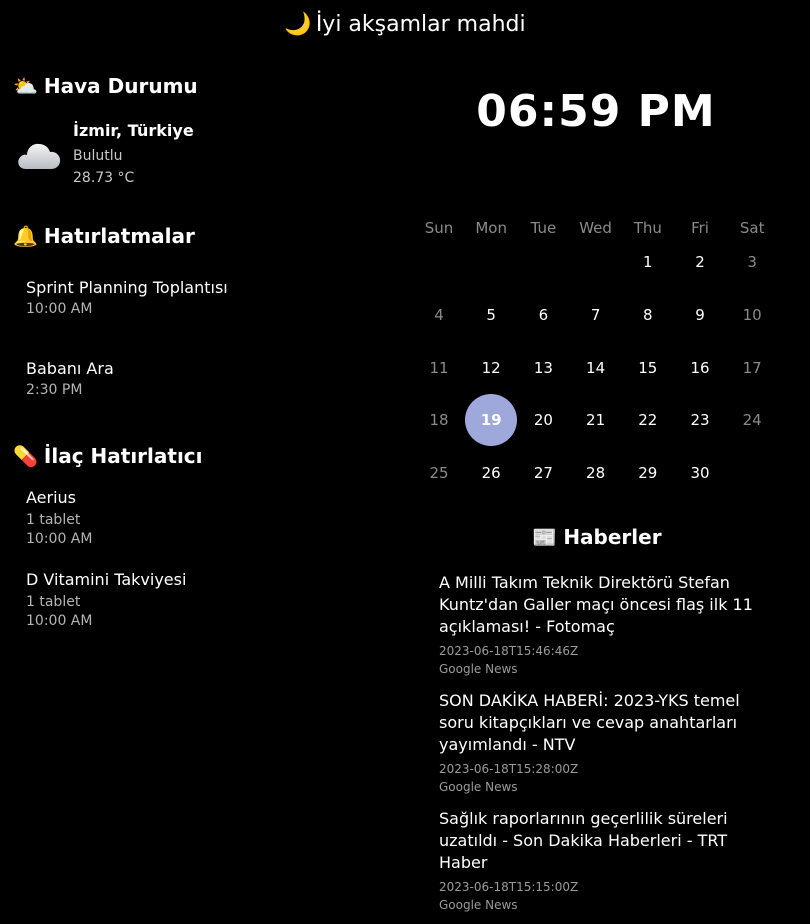 The height and width of the screenshot is (924, 810). I want to click on sun-behind-cloud-icon: ⛅, so click(25, 86).